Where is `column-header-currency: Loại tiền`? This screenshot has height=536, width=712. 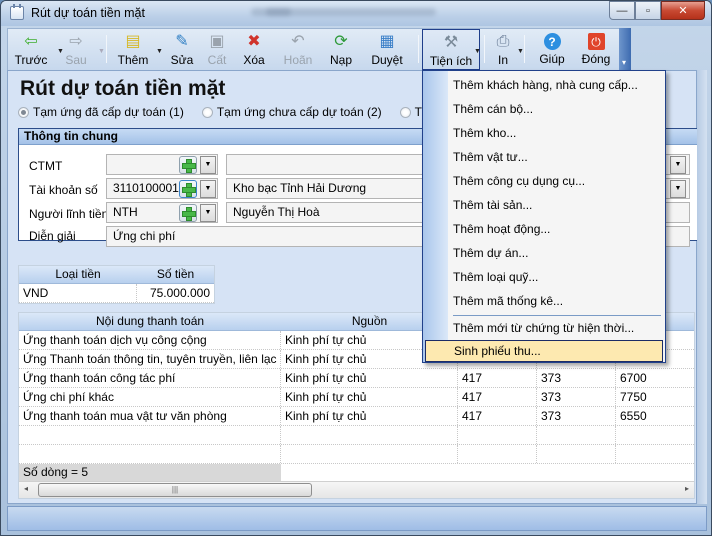 column-header-currency: Loại tiền is located at coordinates (78, 274).